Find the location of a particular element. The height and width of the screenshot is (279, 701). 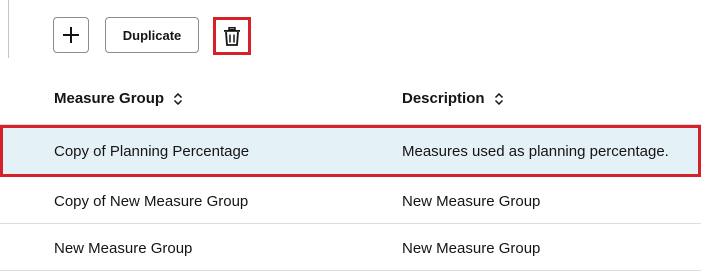

delete-button is located at coordinates (232, 36).